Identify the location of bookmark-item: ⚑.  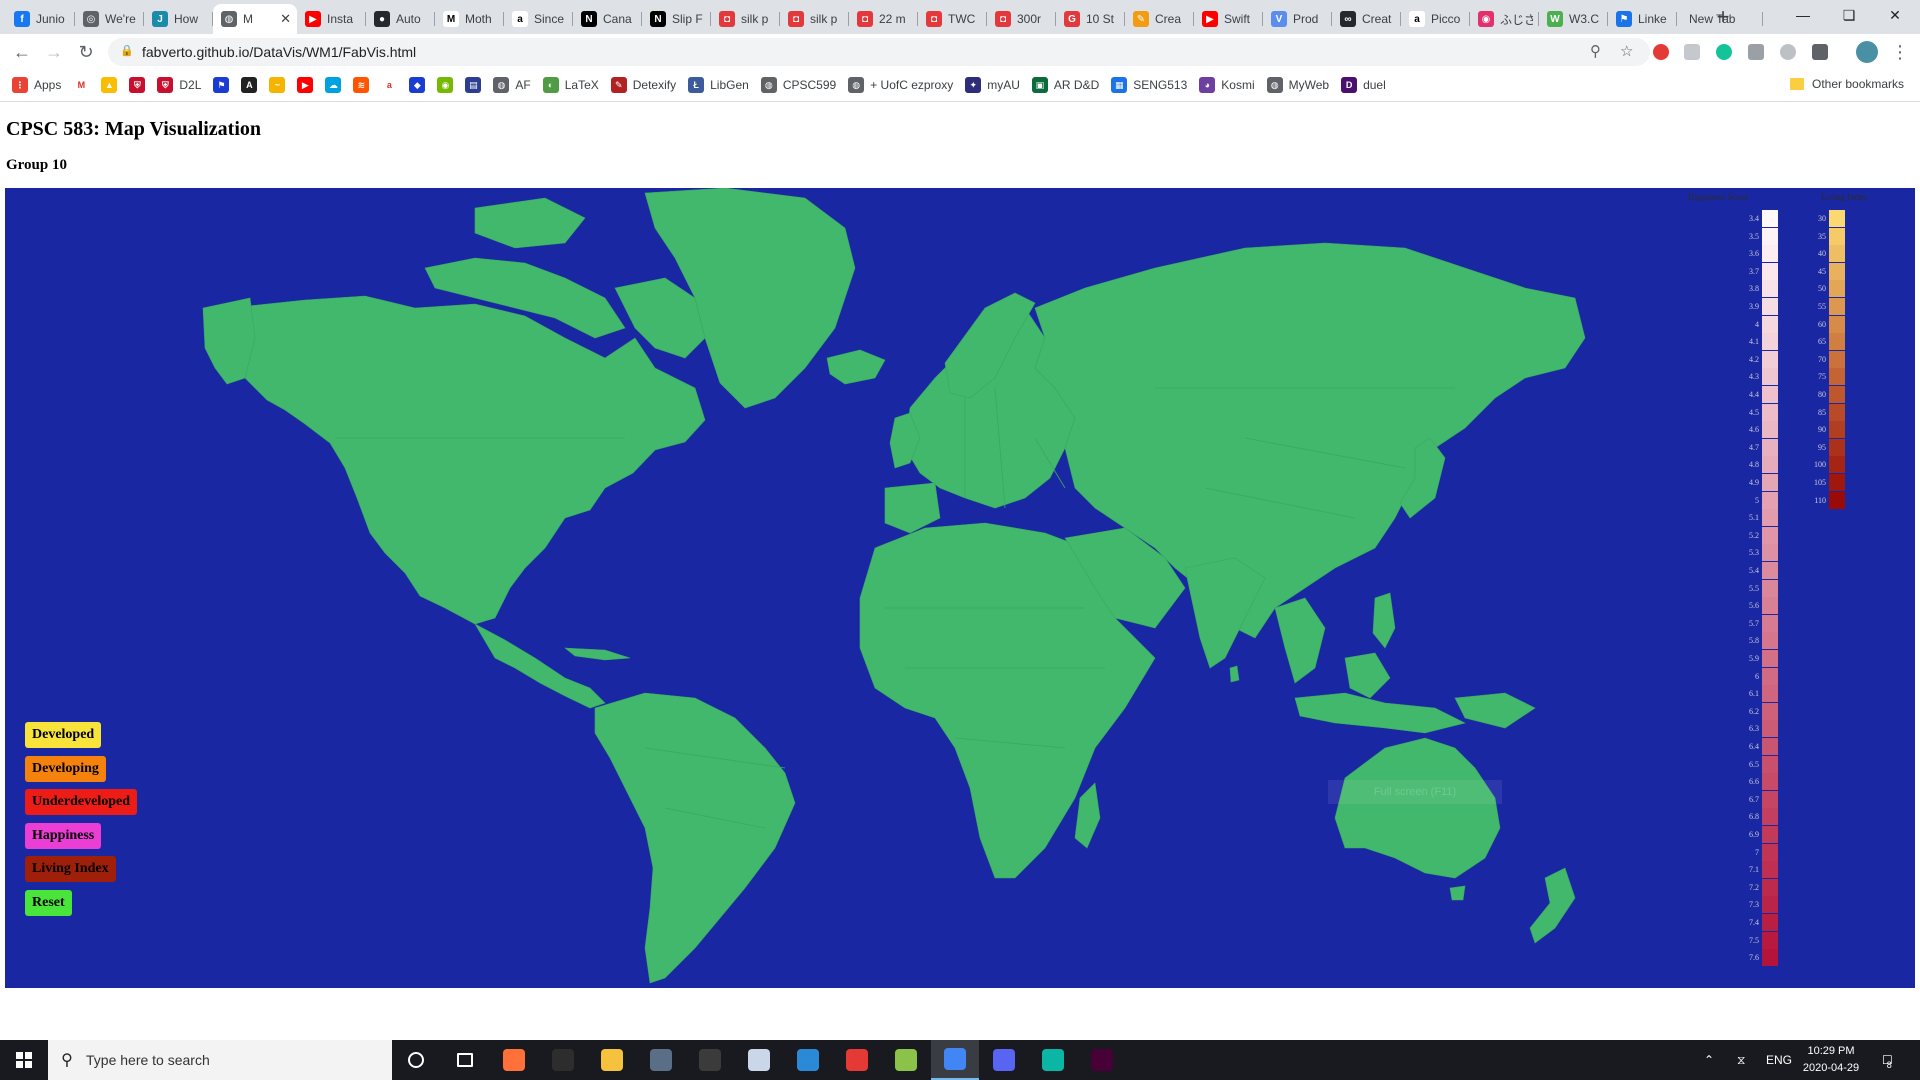
(224, 85).